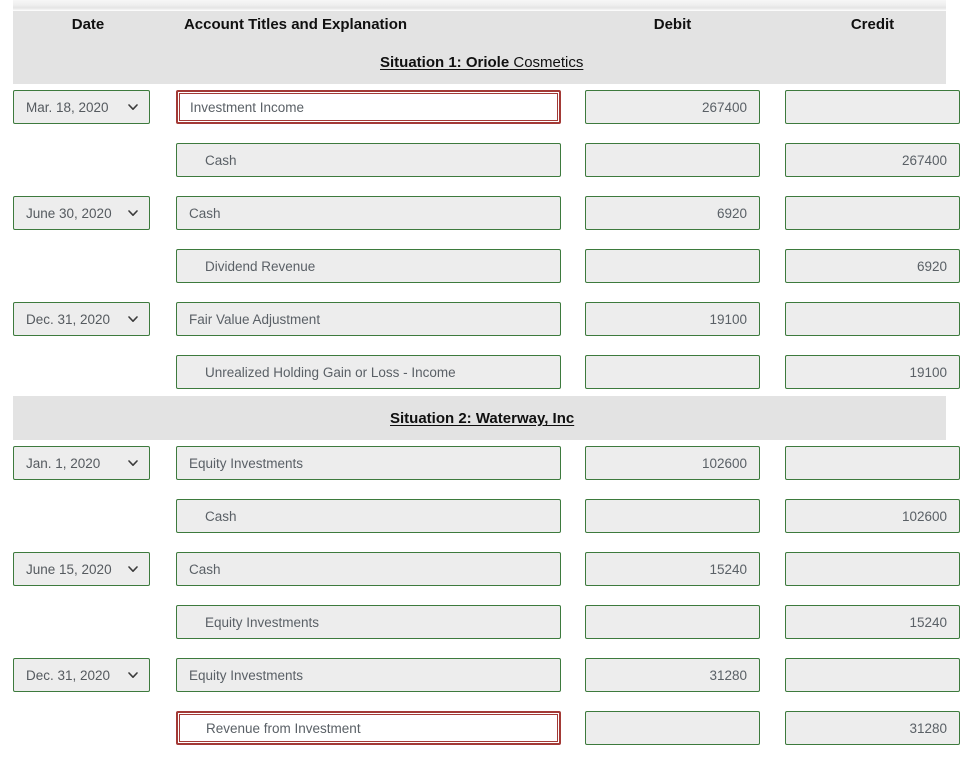  I want to click on date-select: Jan. 1, 2020, so click(81, 463).